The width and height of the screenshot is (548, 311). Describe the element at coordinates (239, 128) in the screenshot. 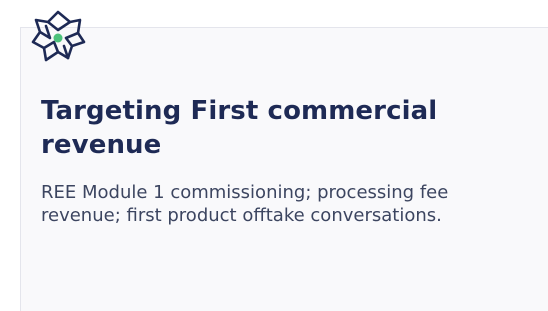

I see `card-title: Targeting First commercial revenue` at that location.